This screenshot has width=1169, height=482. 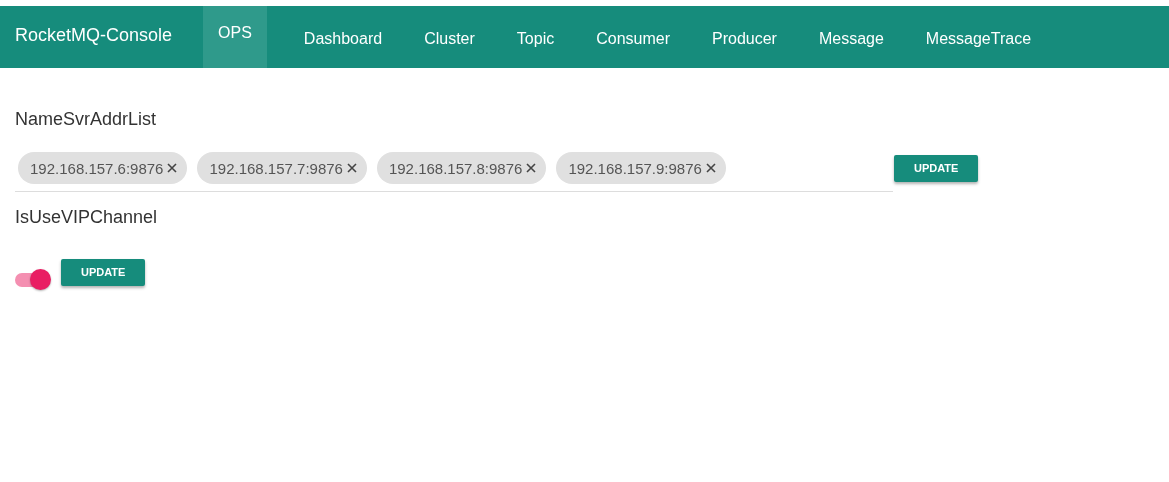 I want to click on nav-tab: Message, so click(x=851, y=37).